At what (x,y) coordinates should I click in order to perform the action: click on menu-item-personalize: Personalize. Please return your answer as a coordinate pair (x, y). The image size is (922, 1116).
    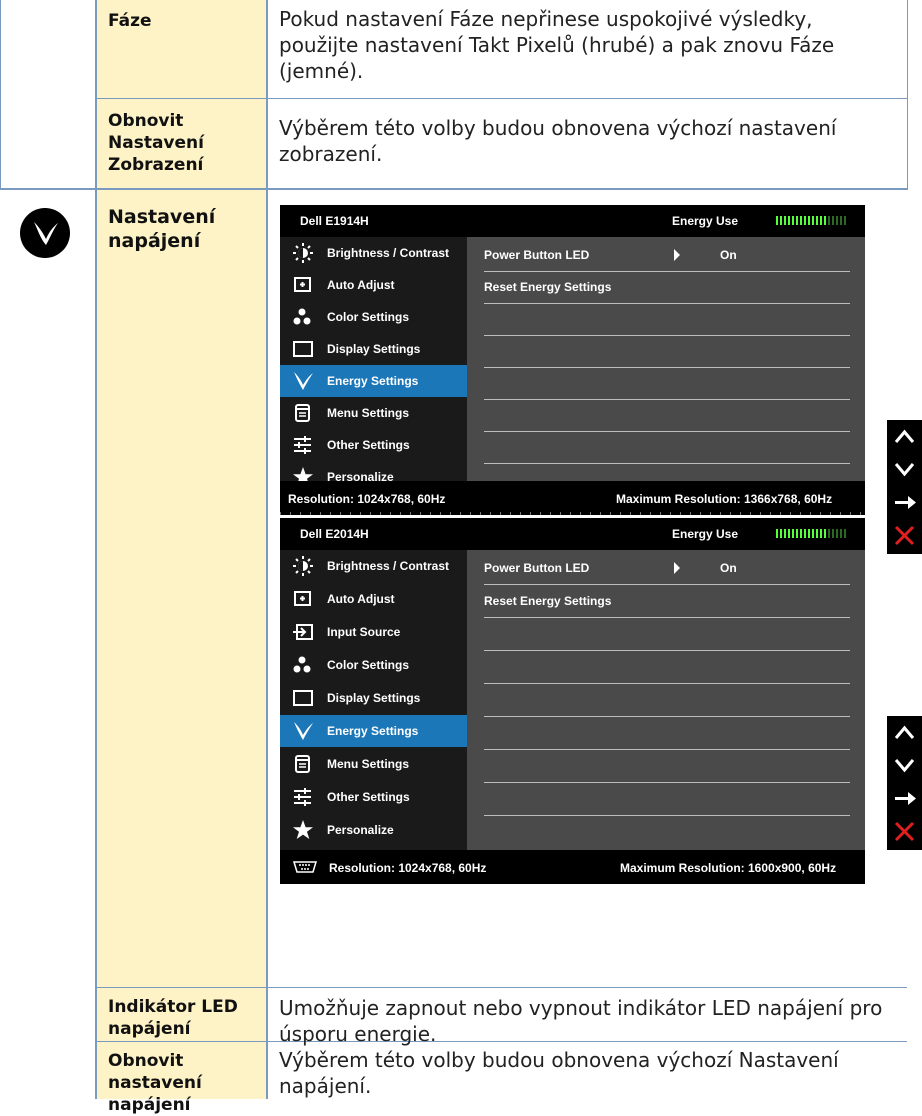
    Looking at the image, I should click on (373, 830).